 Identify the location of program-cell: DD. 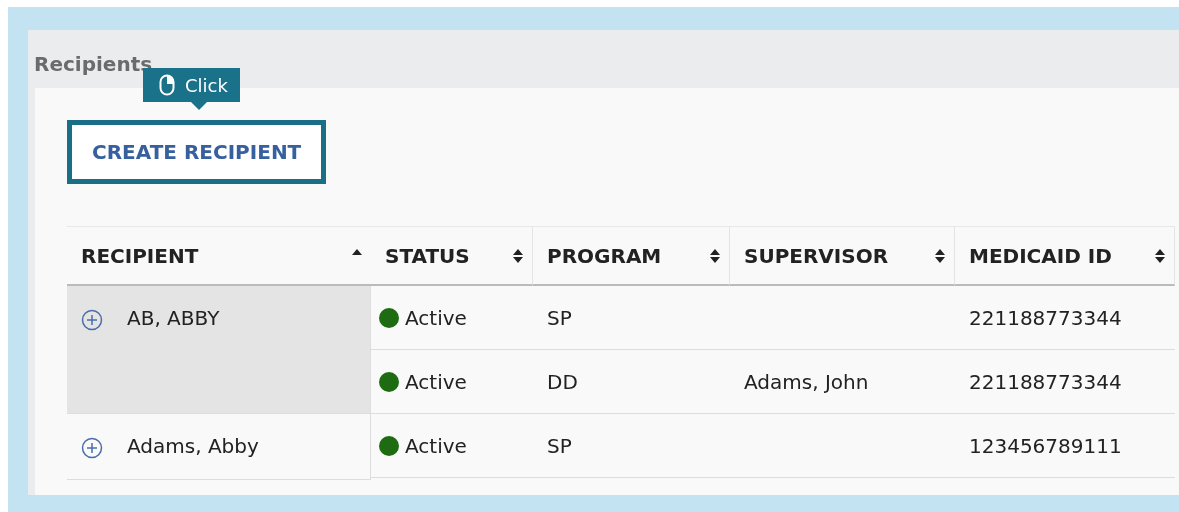
(631, 382).